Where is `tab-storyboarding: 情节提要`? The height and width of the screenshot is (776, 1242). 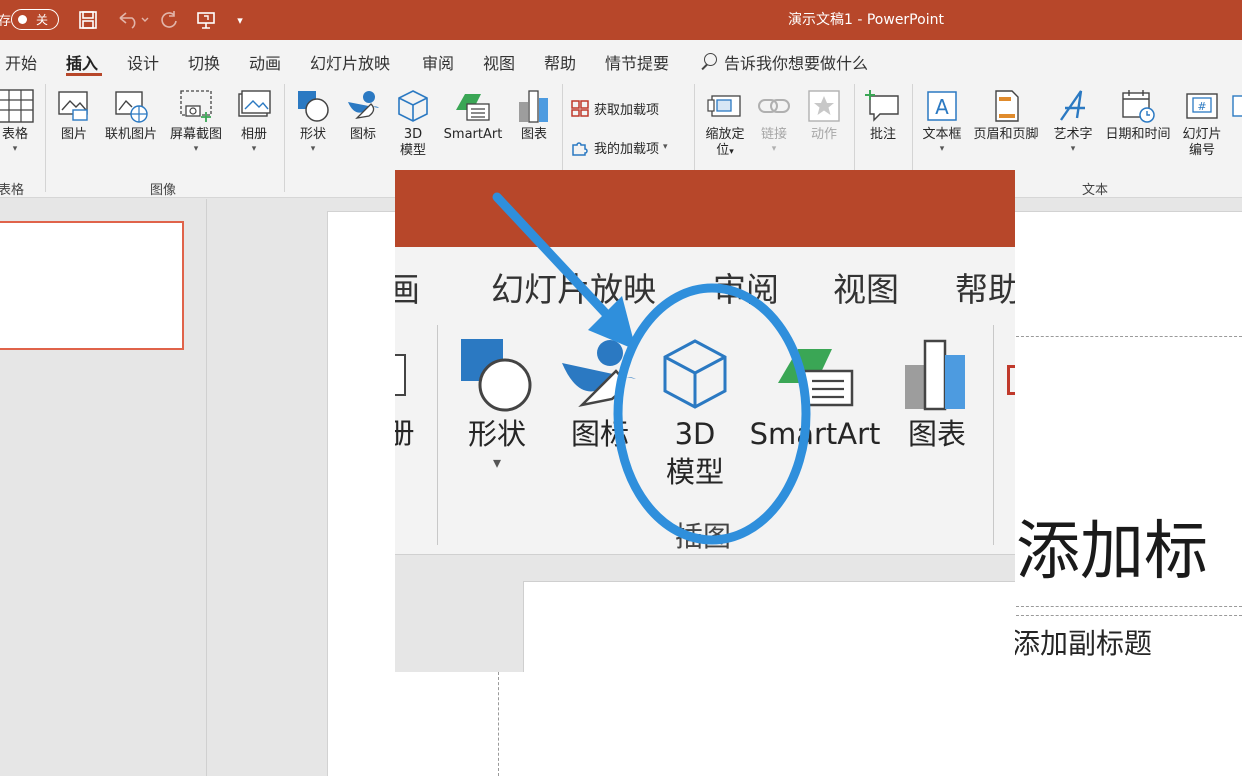
tab-storyboarding: 情节提要 is located at coordinates (637, 62).